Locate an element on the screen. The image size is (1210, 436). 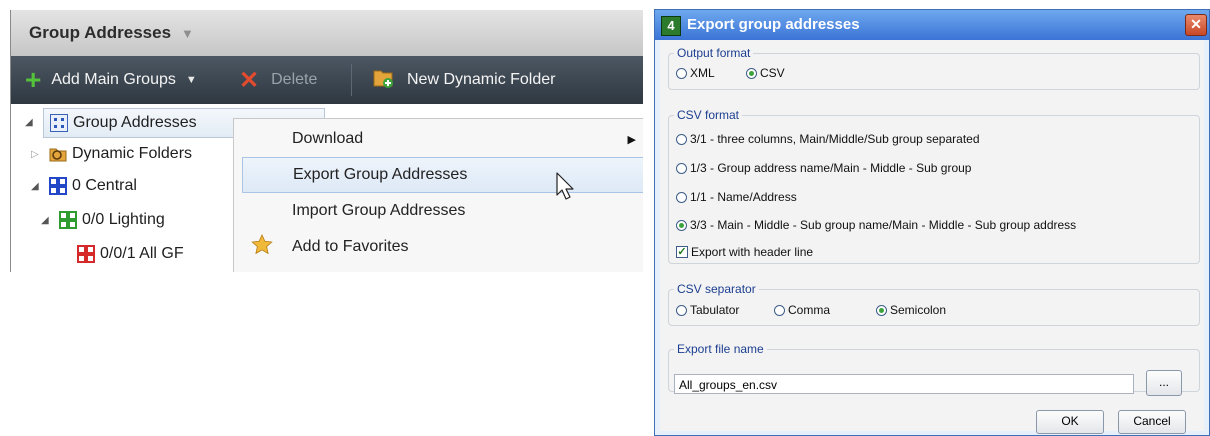
new-dynamic-folder-button: New Dynamic Folder is located at coordinates (463, 80).